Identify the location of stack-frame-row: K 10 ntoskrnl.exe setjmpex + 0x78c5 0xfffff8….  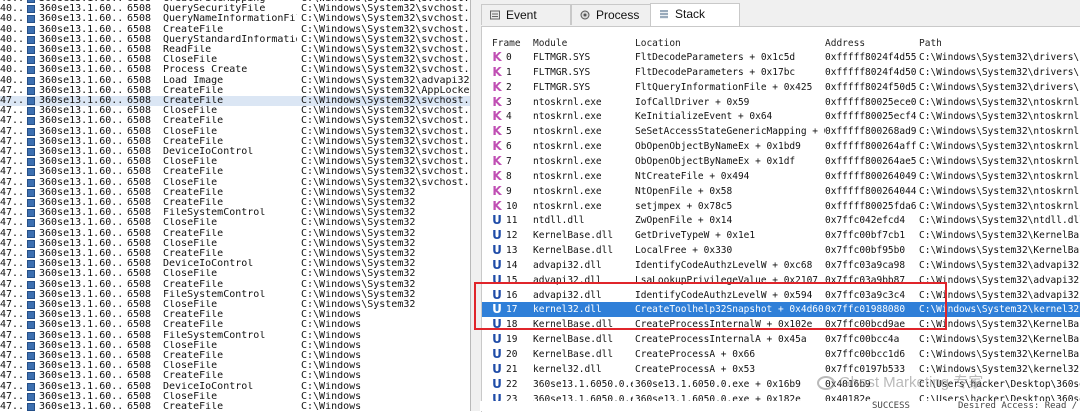
(781, 206).